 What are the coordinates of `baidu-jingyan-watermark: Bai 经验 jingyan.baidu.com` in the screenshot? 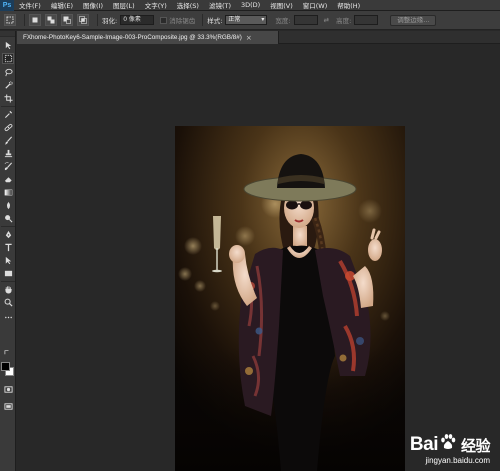 It's located at (450, 449).